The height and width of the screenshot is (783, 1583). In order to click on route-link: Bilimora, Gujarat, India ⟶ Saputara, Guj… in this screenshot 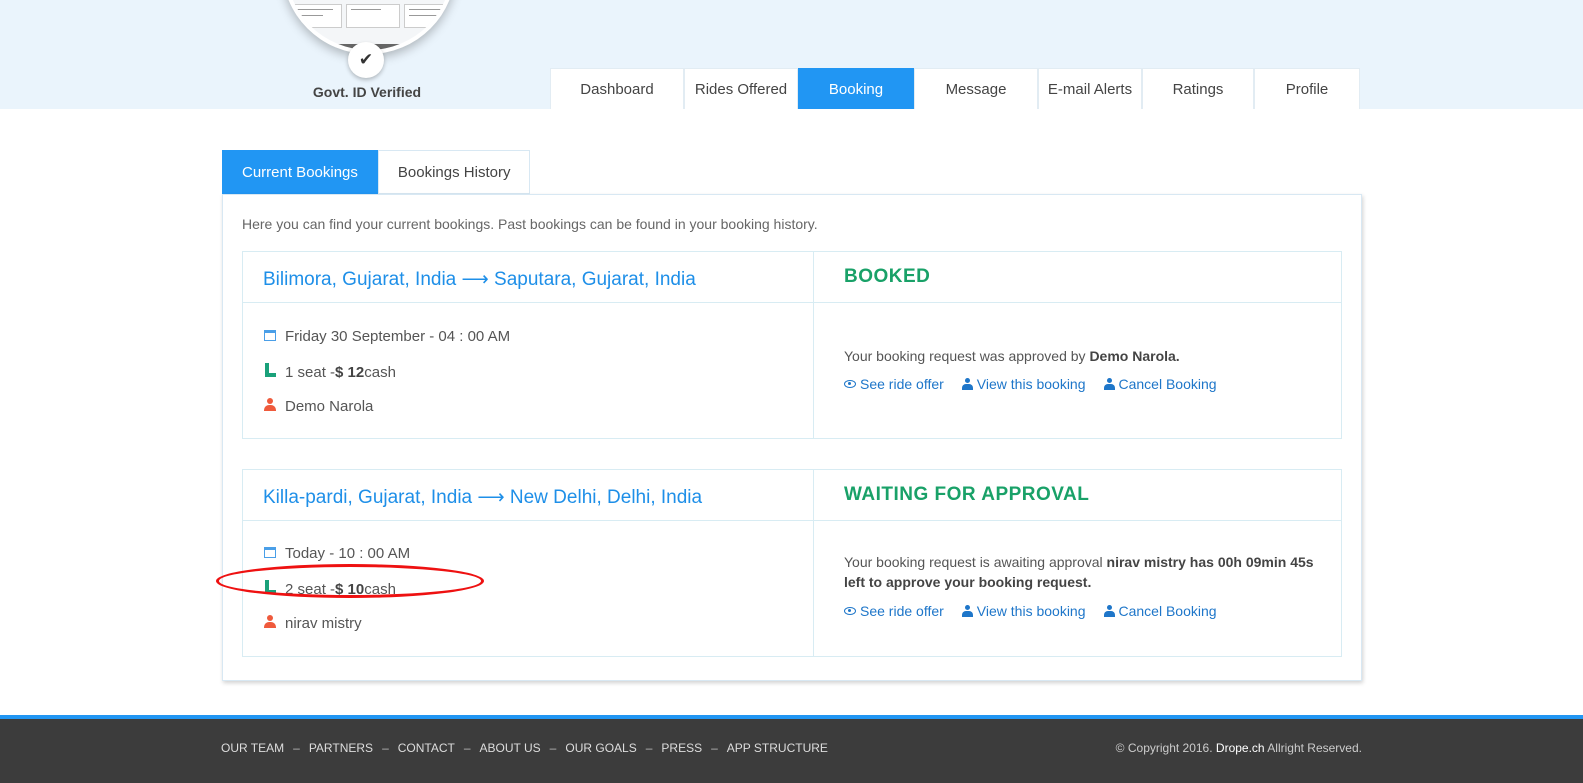, I will do `click(479, 279)`.